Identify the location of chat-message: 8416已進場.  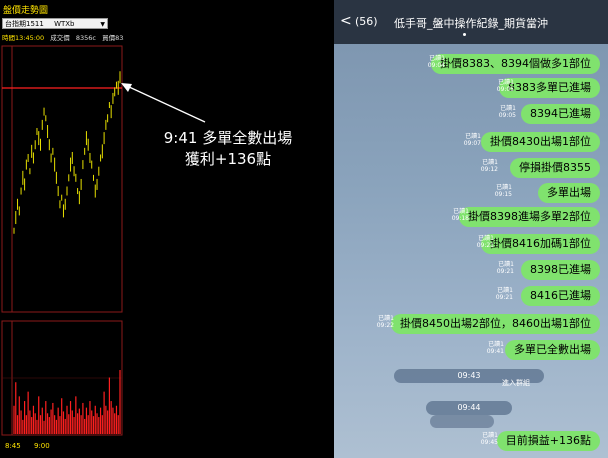
(560, 296).